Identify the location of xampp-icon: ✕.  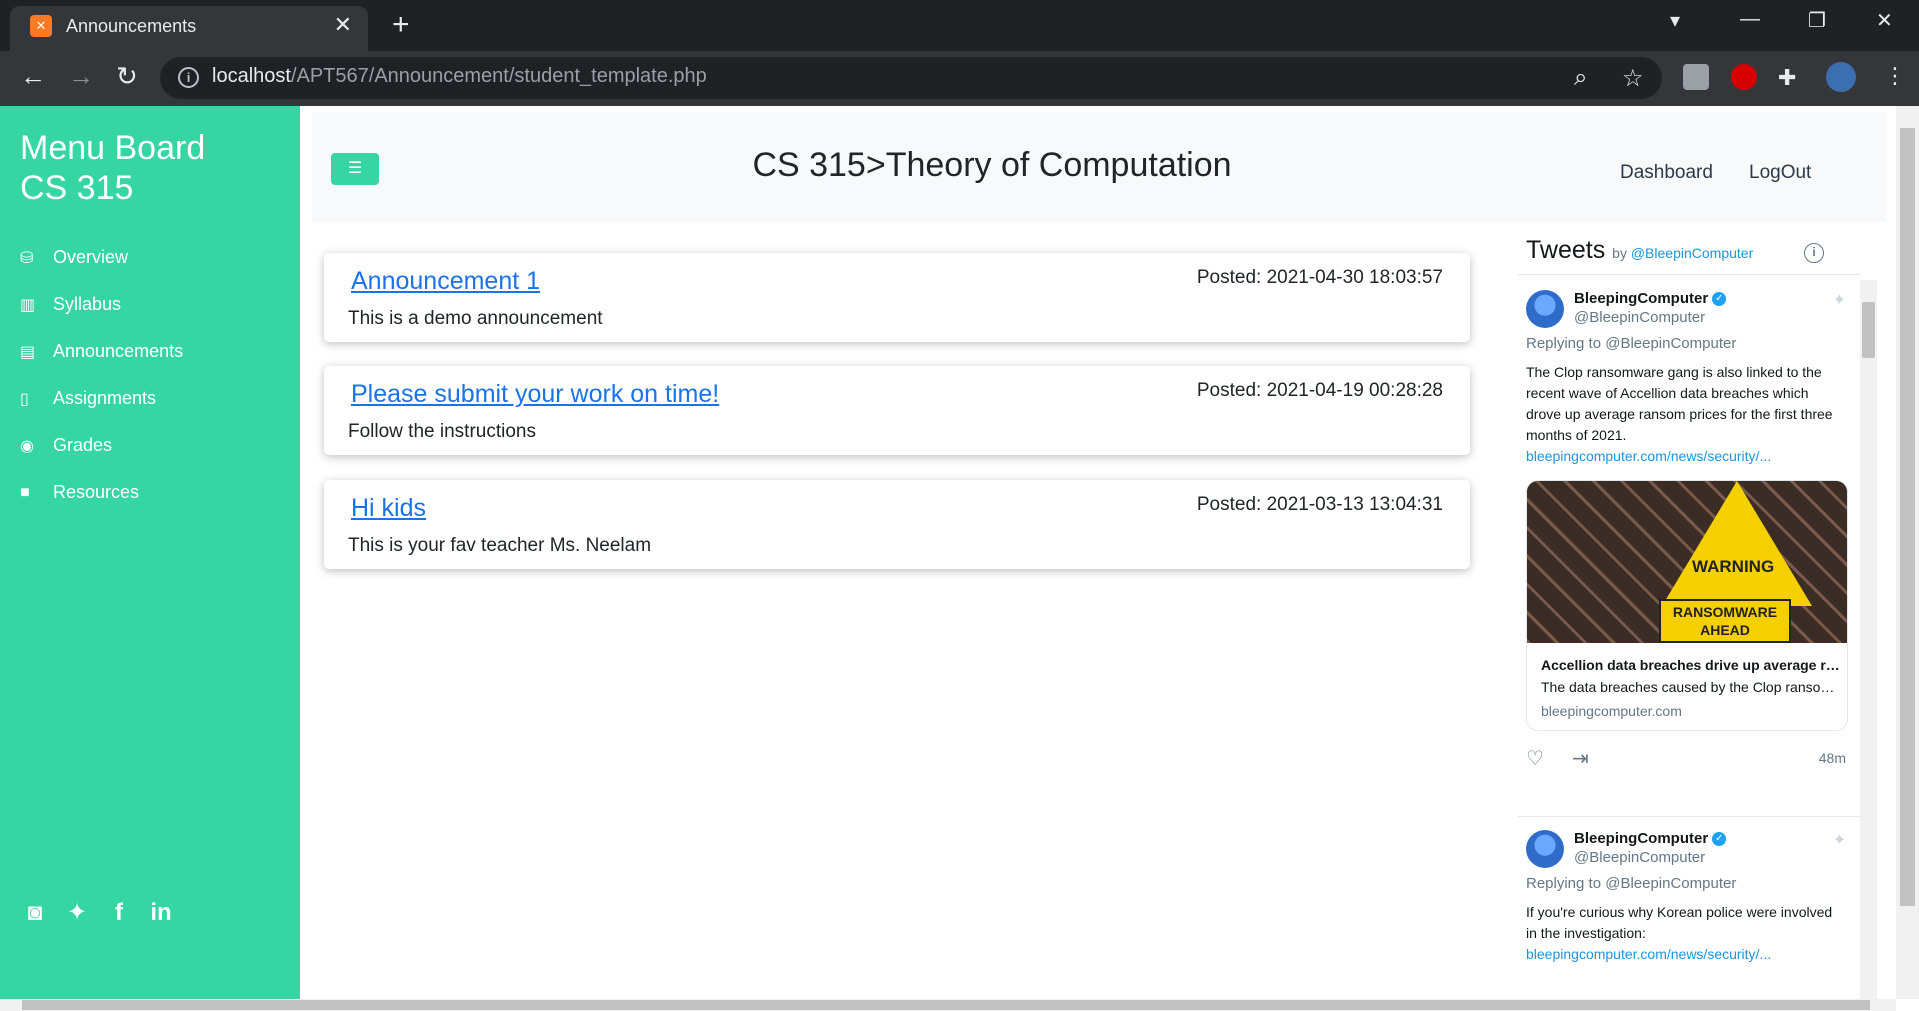
(41, 26).